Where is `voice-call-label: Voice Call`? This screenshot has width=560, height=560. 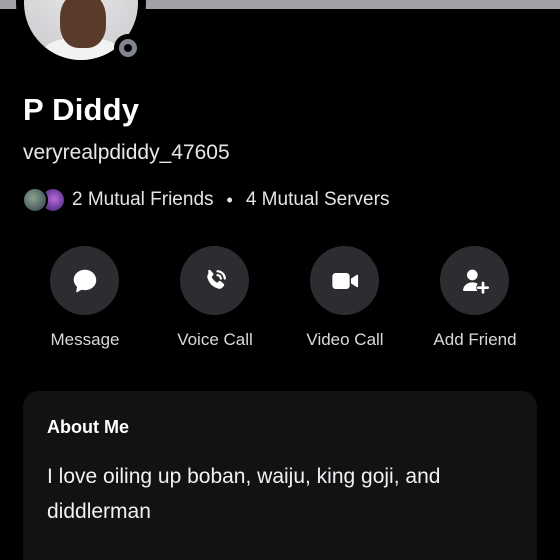
voice-call-label: Voice Call is located at coordinates (215, 339).